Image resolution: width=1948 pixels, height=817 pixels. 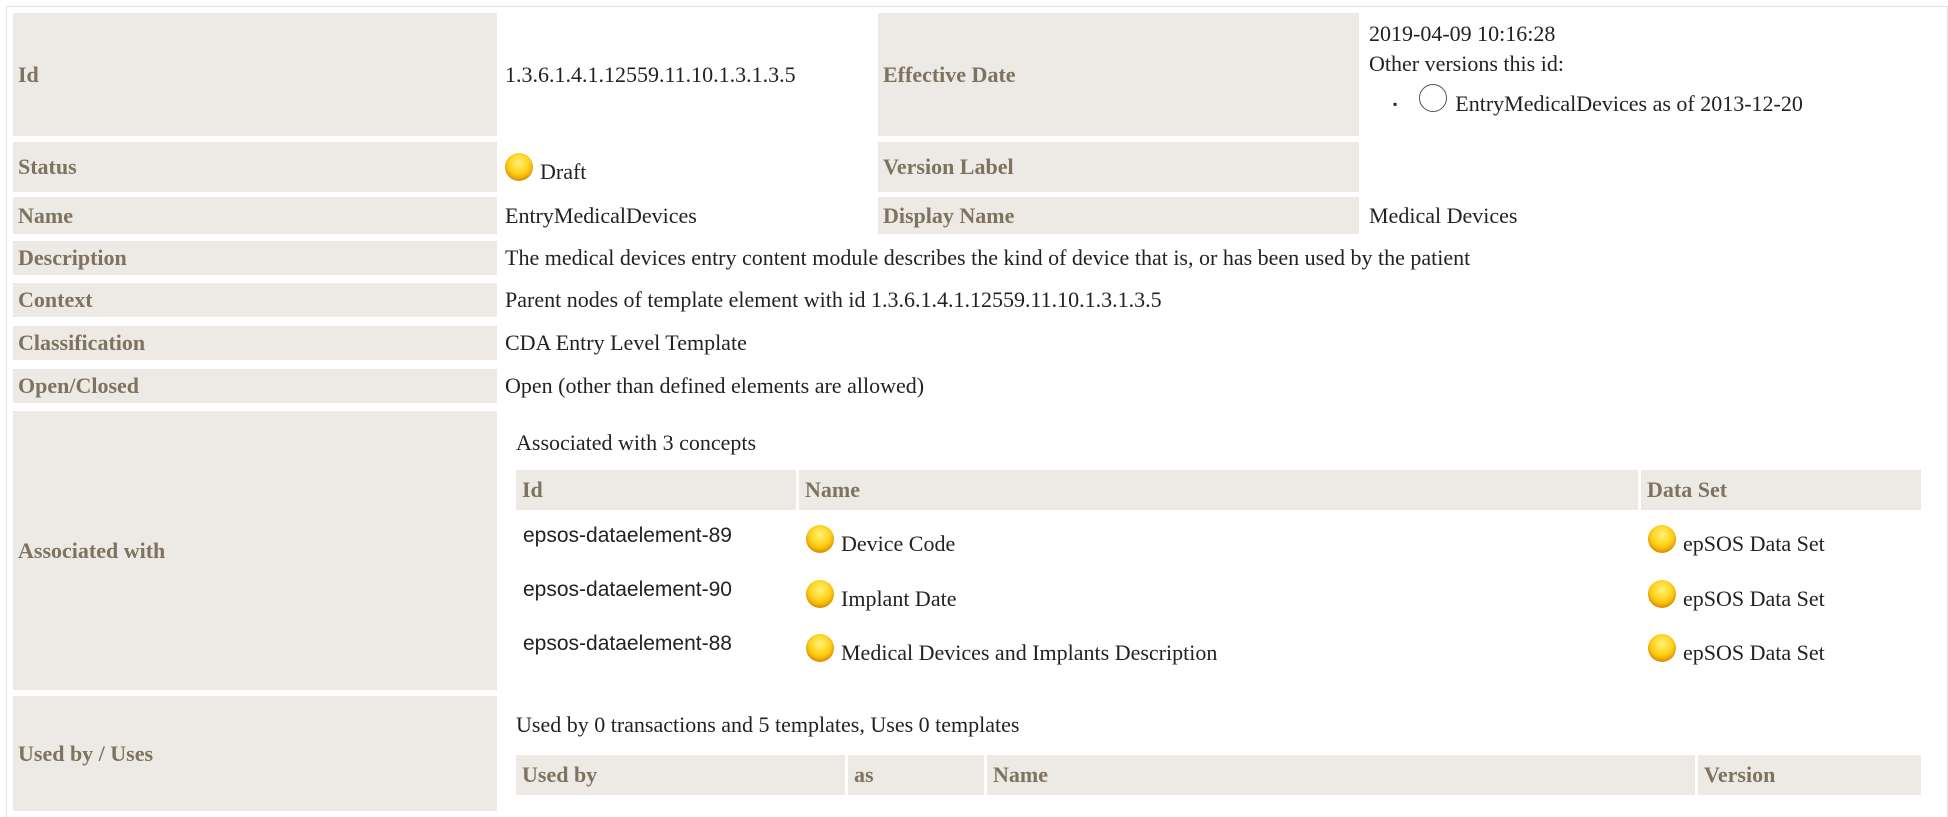 I want to click on description-label: Description, so click(x=255, y=258).